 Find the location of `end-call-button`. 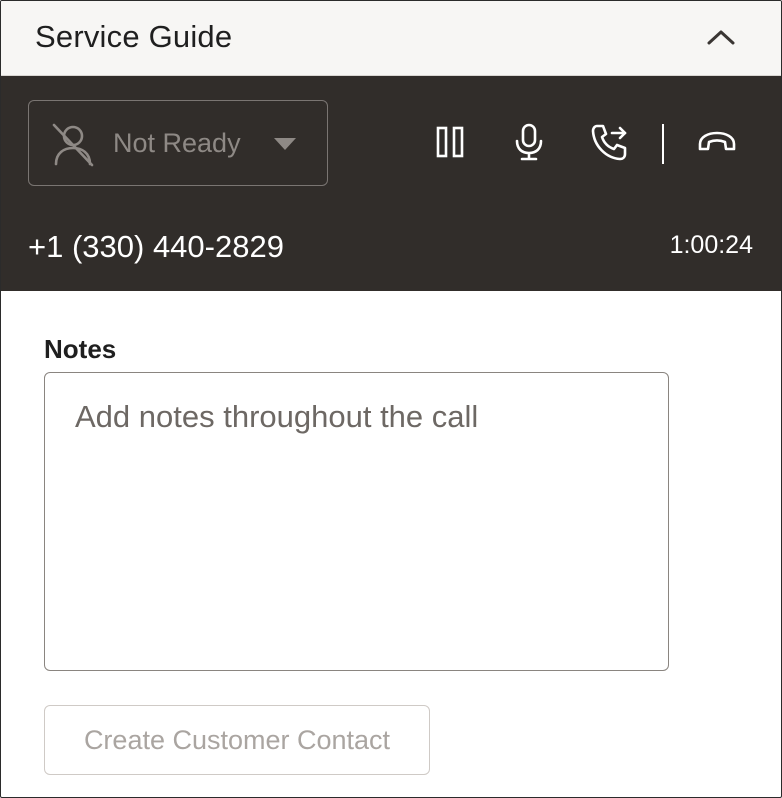

end-call-button is located at coordinates (717, 142).